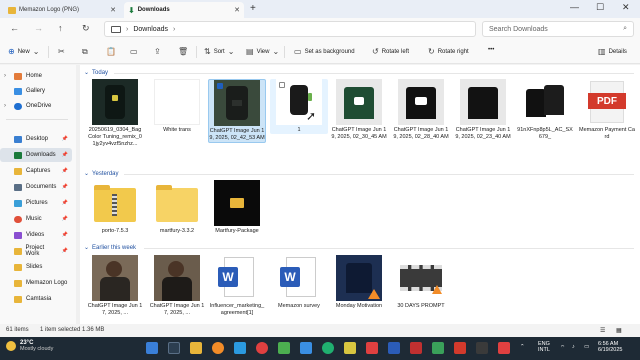  I want to click on more-options-button: •••, so click(491, 50).